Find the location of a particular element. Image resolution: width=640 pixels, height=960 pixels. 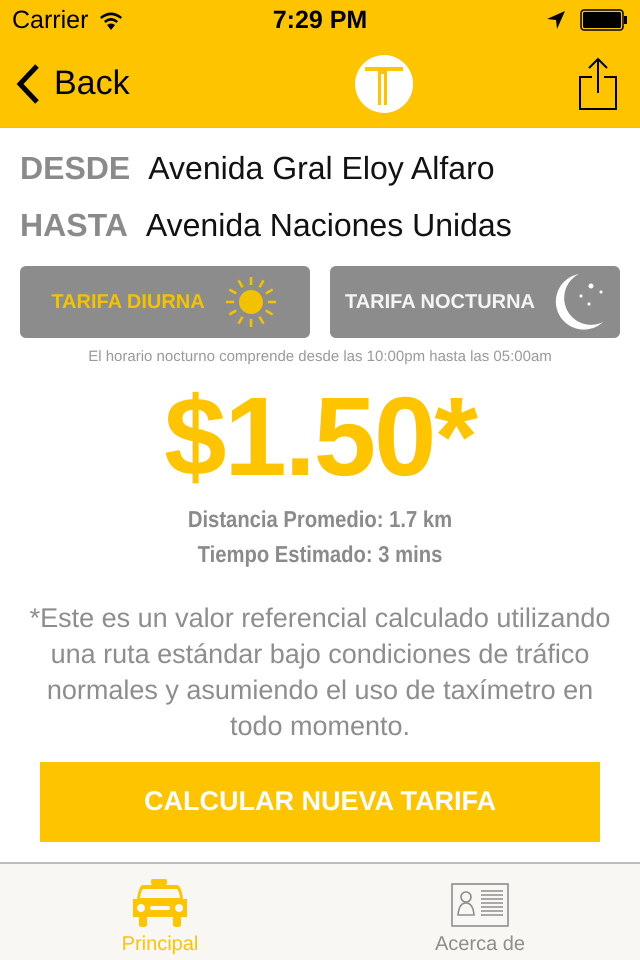

address-text: Avenida Gral Eloy Alfaro is located at coordinates (321, 168).